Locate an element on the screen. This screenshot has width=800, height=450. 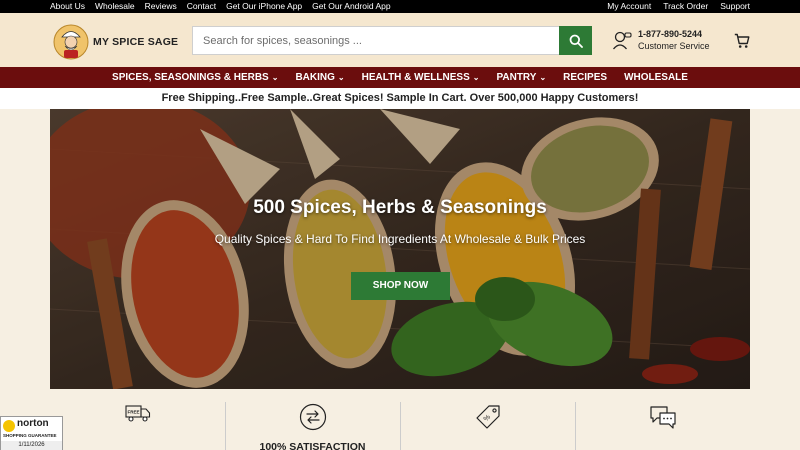
search-button is located at coordinates (575, 40).